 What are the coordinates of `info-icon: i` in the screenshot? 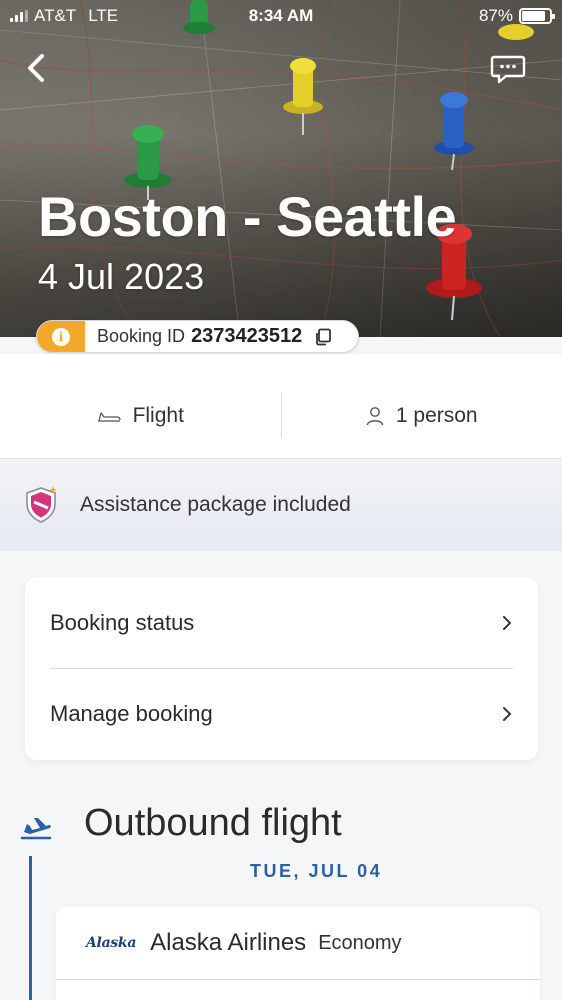 It's located at (61, 336).